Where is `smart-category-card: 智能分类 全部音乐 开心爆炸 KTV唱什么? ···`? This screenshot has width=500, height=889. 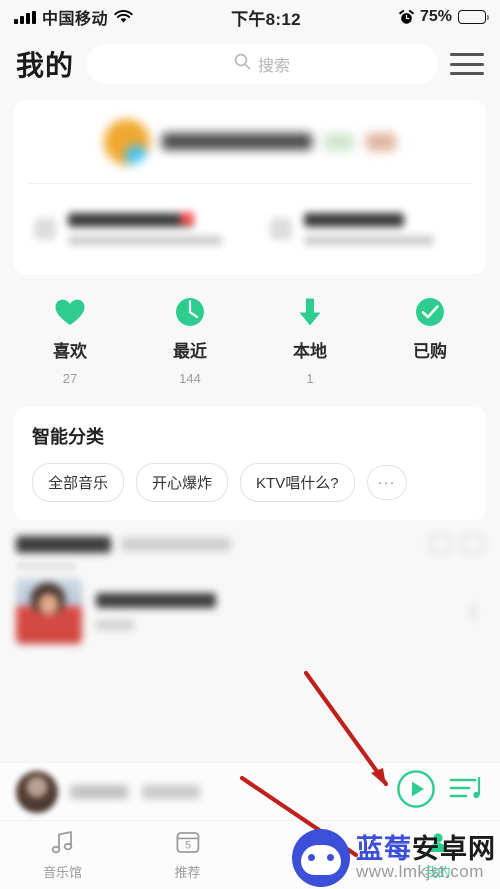 smart-category-card: 智能分类 全部音乐 开心爆炸 KTV唱什么? ··· is located at coordinates (250, 463).